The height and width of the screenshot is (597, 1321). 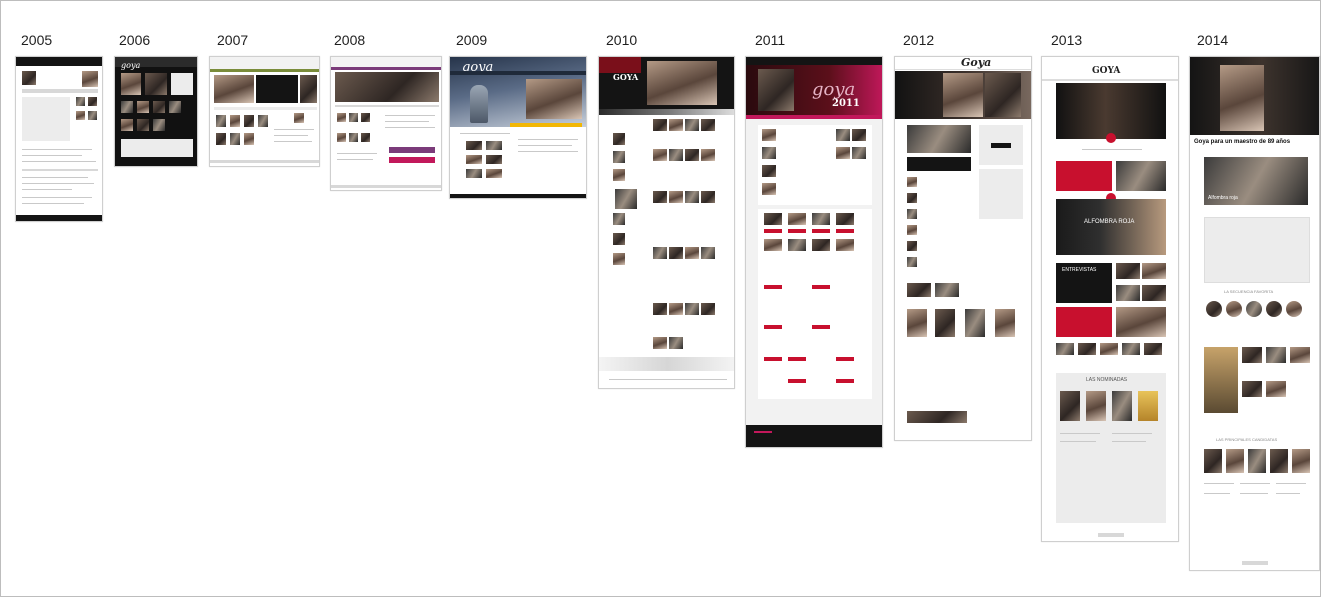 I want to click on button-shape, so click(x=1001, y=145).